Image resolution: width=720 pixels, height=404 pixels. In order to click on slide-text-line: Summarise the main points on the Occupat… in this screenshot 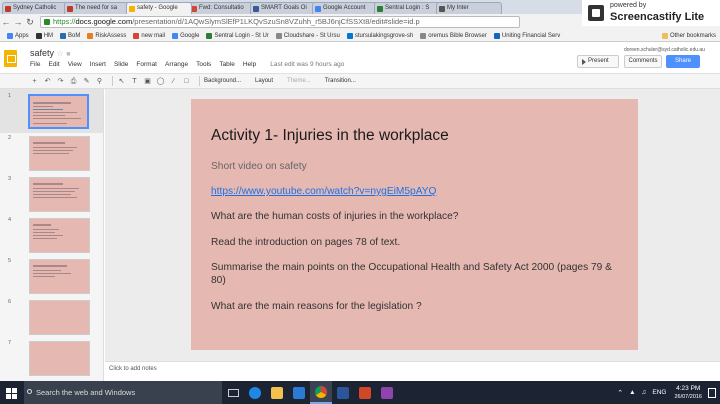, I will do `click(416, 274)`.